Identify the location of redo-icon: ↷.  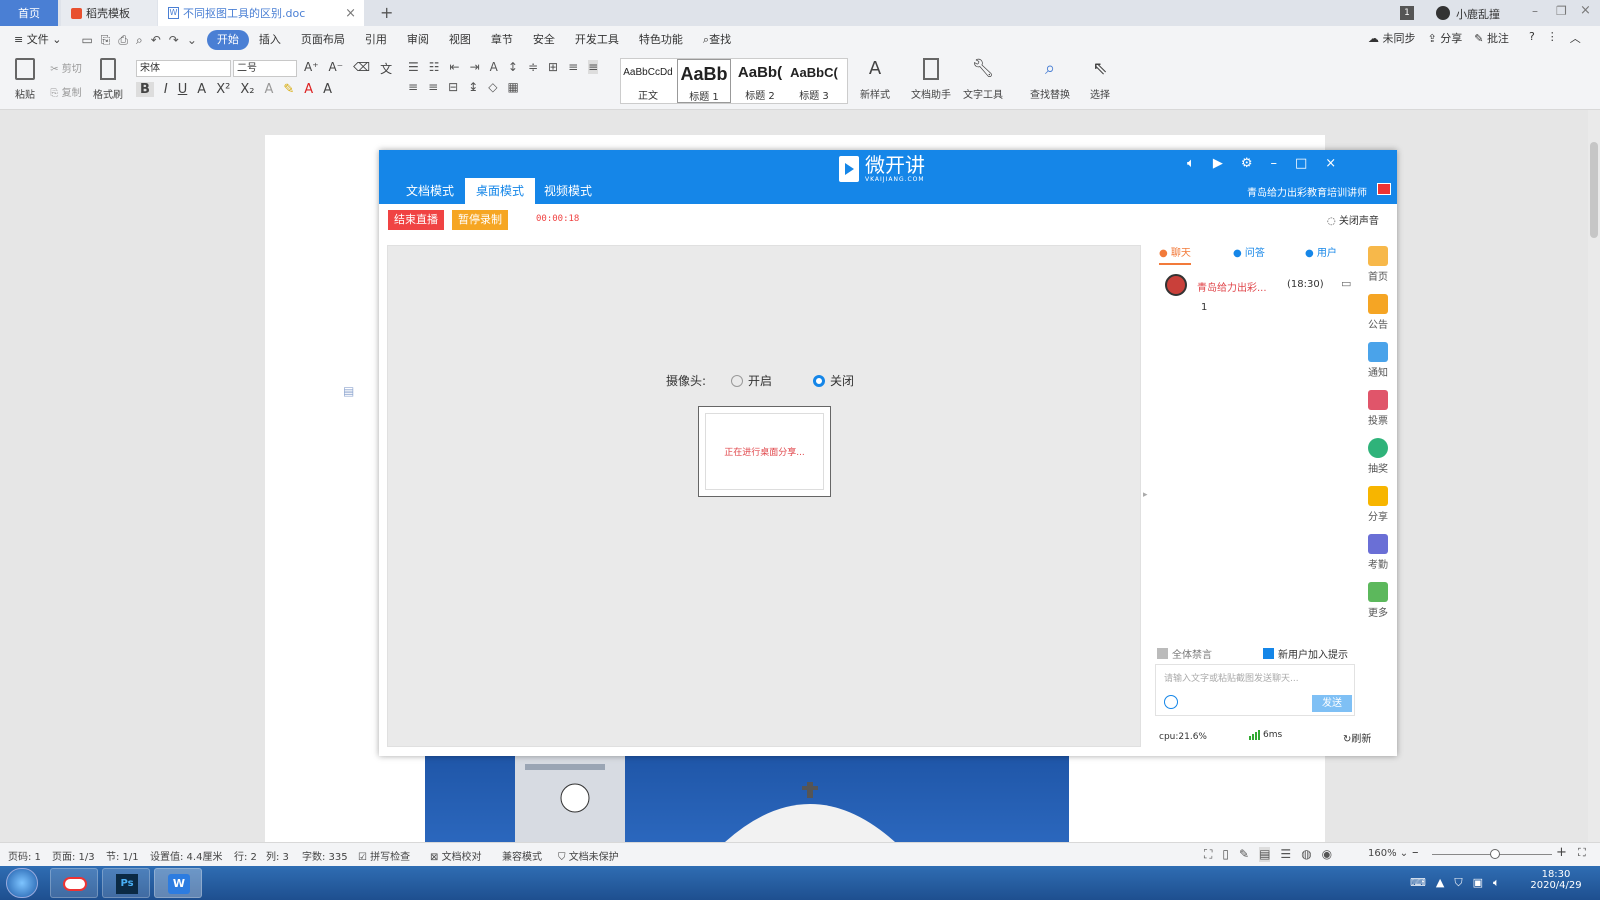
(174, 40).